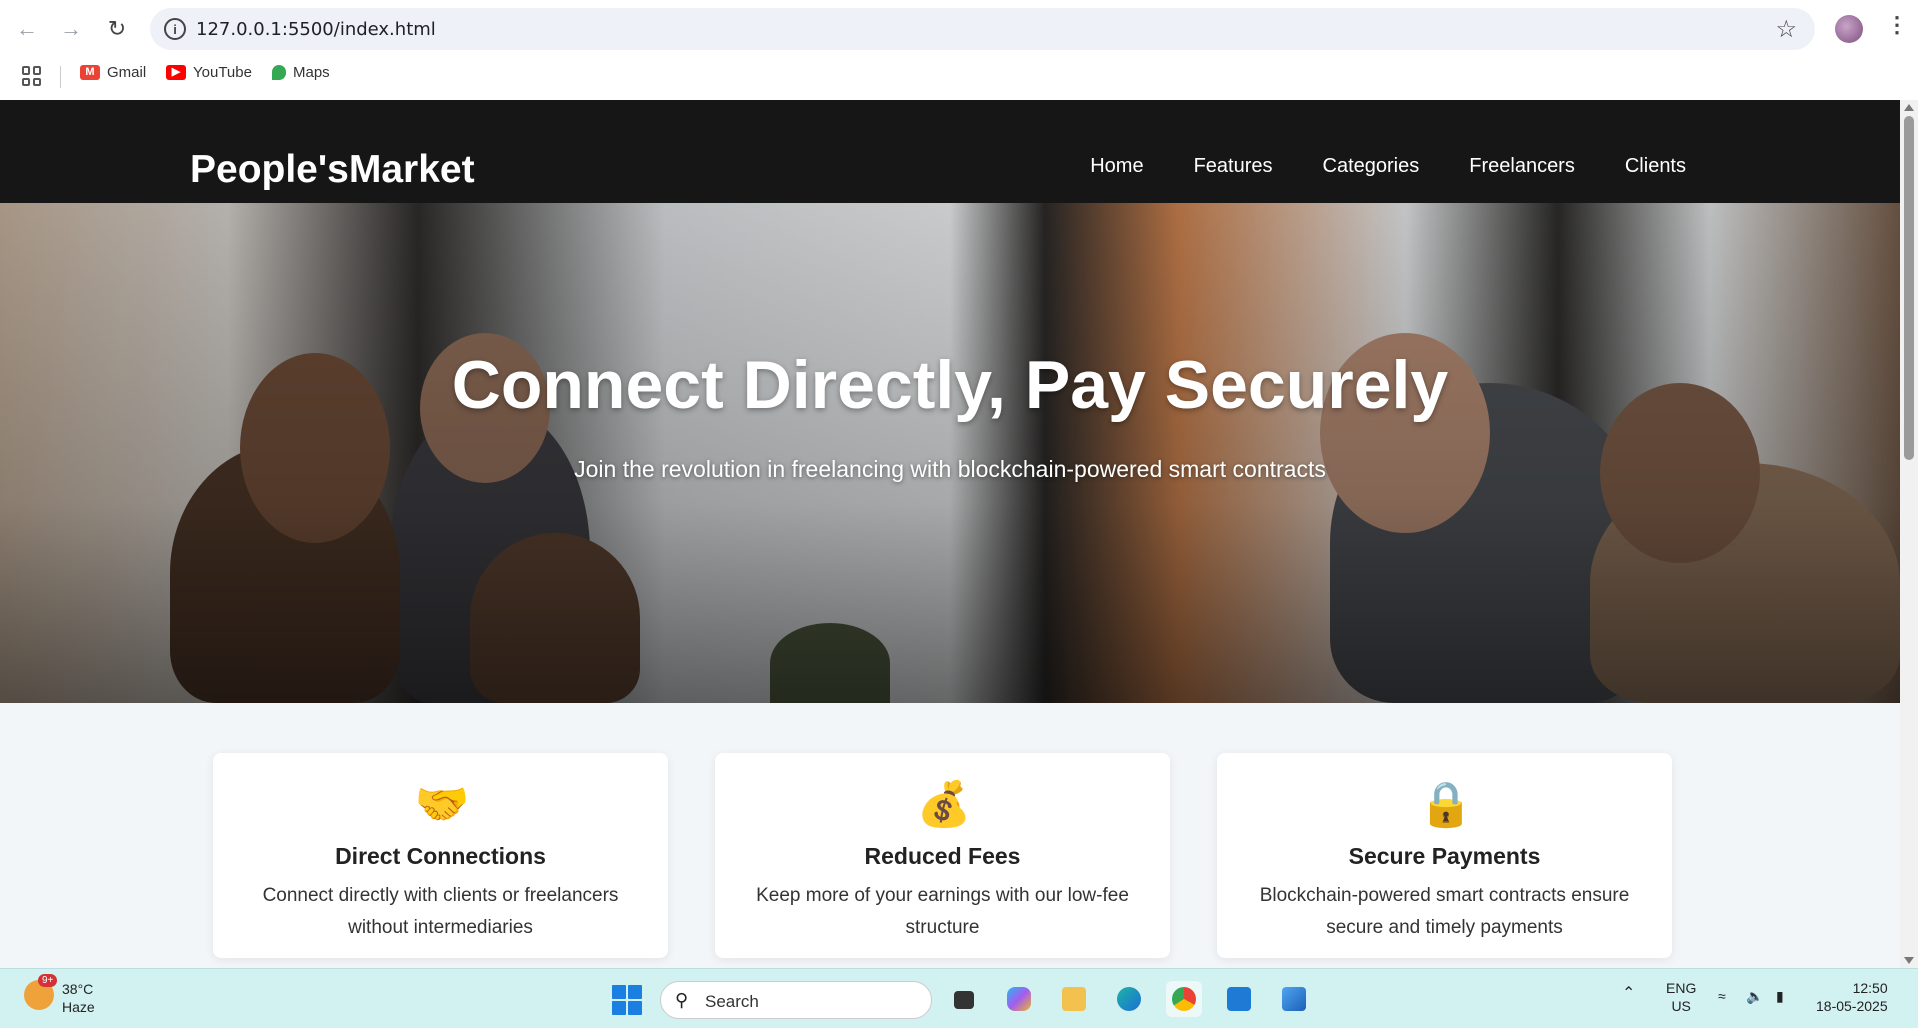  I want to click on photos-icon, so click(1294, 999).